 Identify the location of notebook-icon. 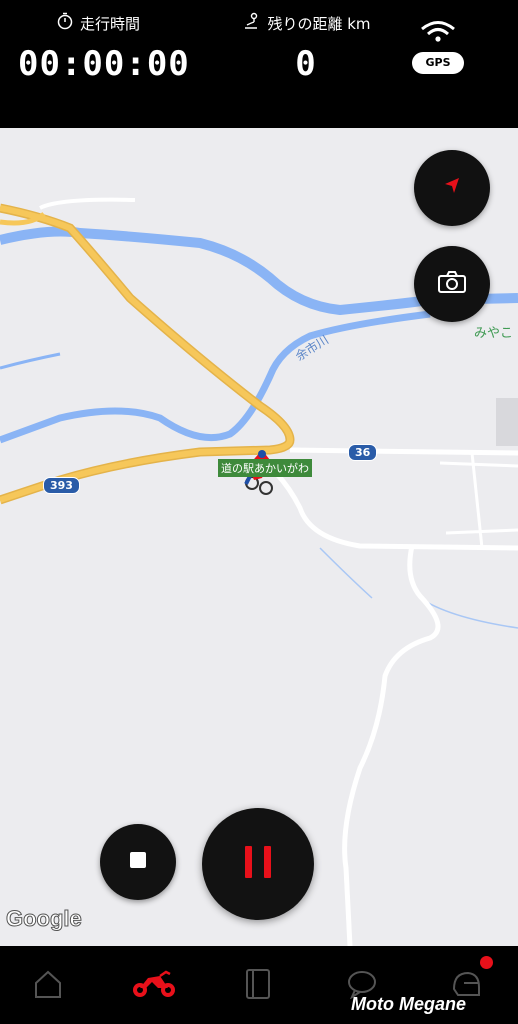
(258, 986).